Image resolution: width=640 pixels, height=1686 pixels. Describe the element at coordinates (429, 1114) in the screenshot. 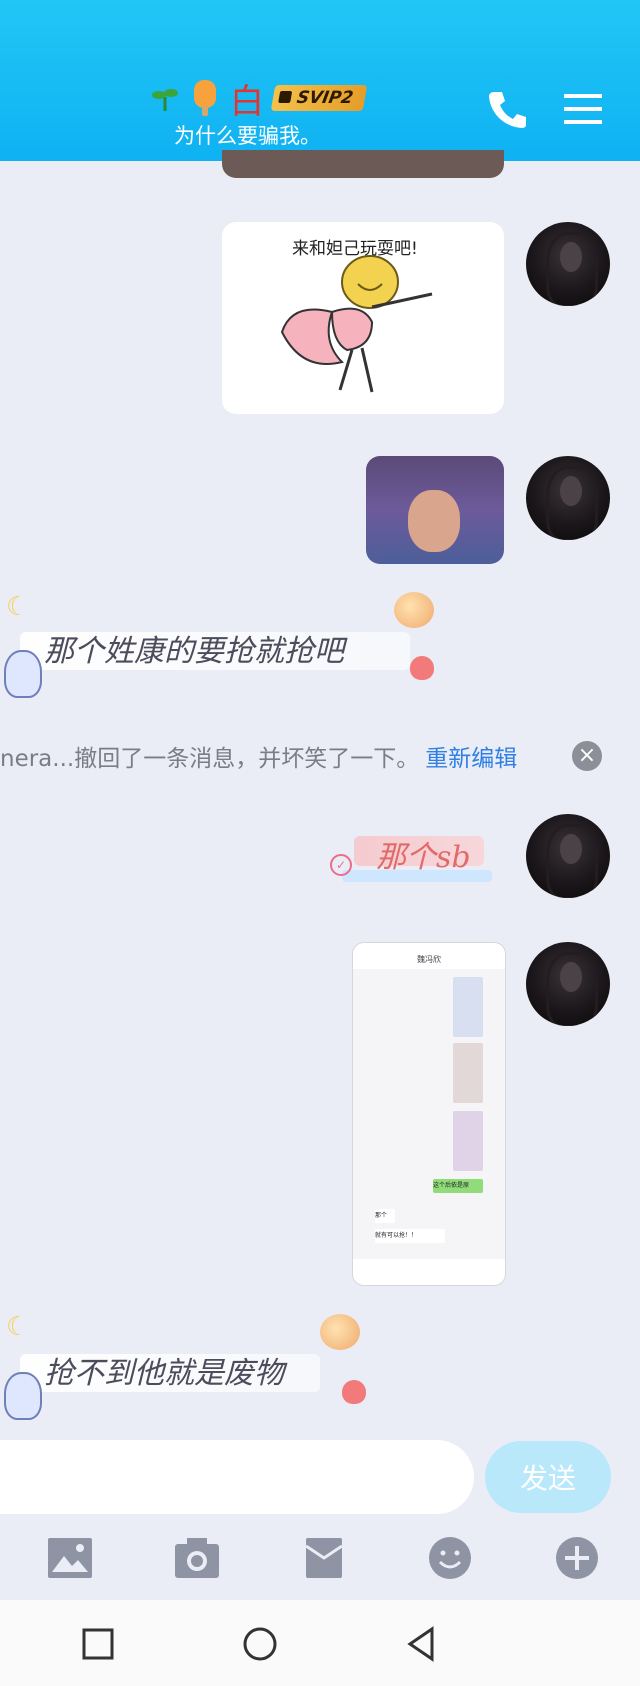

I see `screenshot-message: 魏冯欣 这个后依是原 那个 就有可以抢！！` at that location.